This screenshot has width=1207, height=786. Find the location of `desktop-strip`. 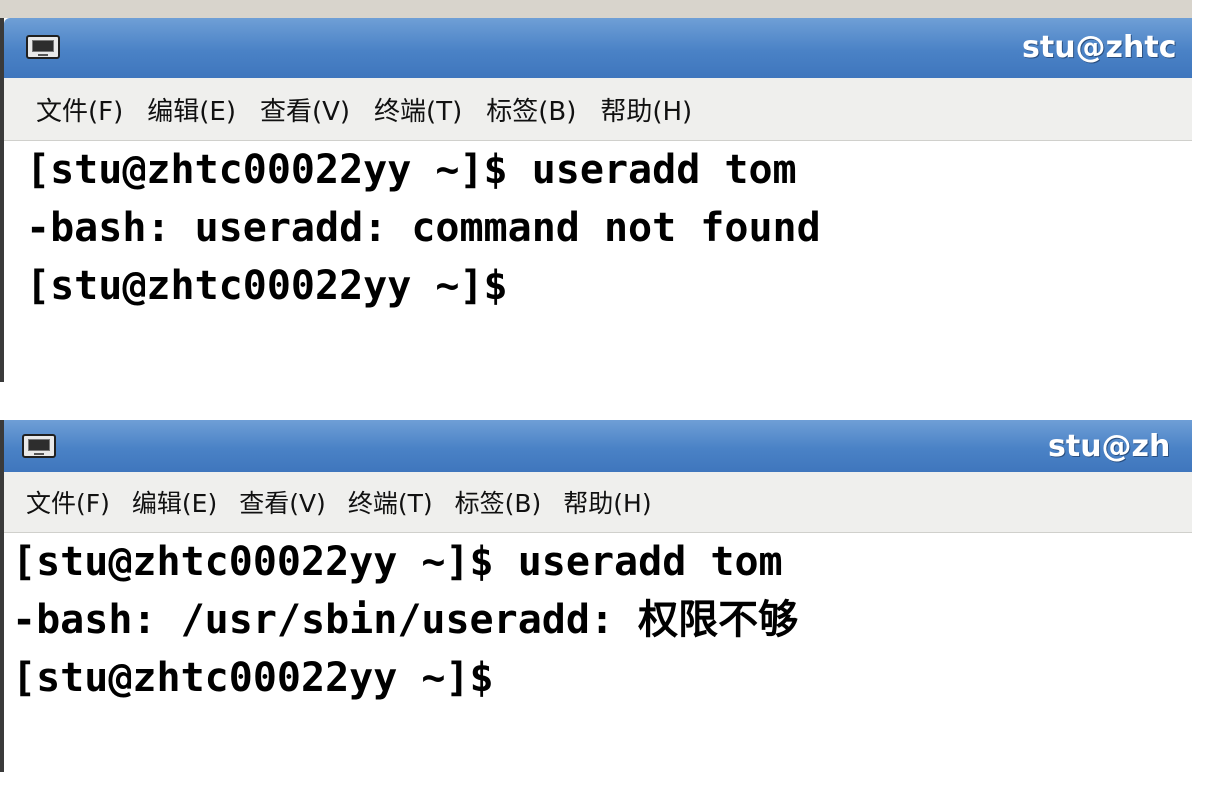

desktop-strip is located at coordinates (596, 9).